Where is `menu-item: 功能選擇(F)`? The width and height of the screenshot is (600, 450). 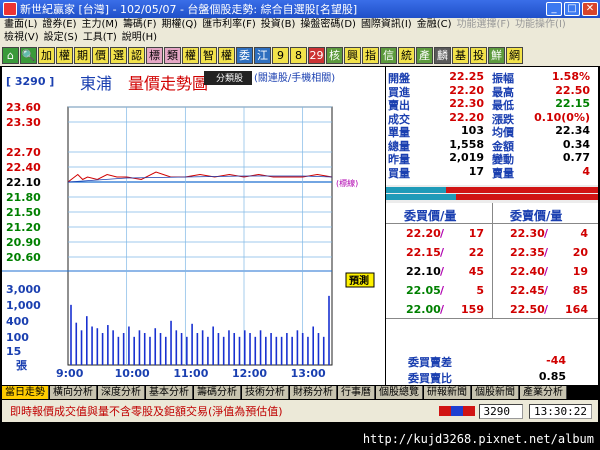 menu-item: 功能選擇(F) is located at coordinates (484, 24).